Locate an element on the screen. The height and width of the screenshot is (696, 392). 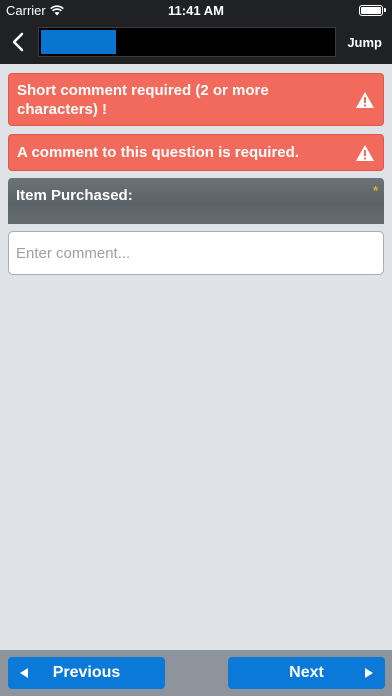
alert-text: A comment to this question is required. is located at coordinates (158, 152).